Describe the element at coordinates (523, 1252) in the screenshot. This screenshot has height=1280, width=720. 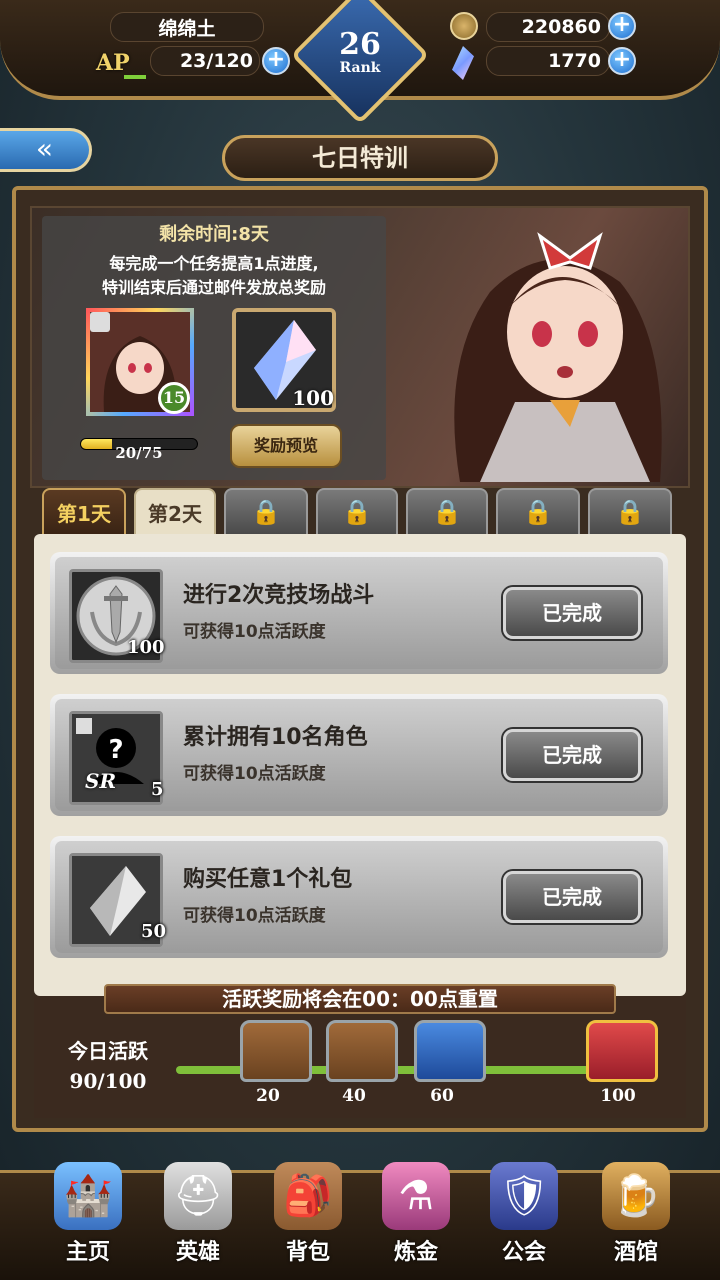
I see `nav-label: 公会` at that location.